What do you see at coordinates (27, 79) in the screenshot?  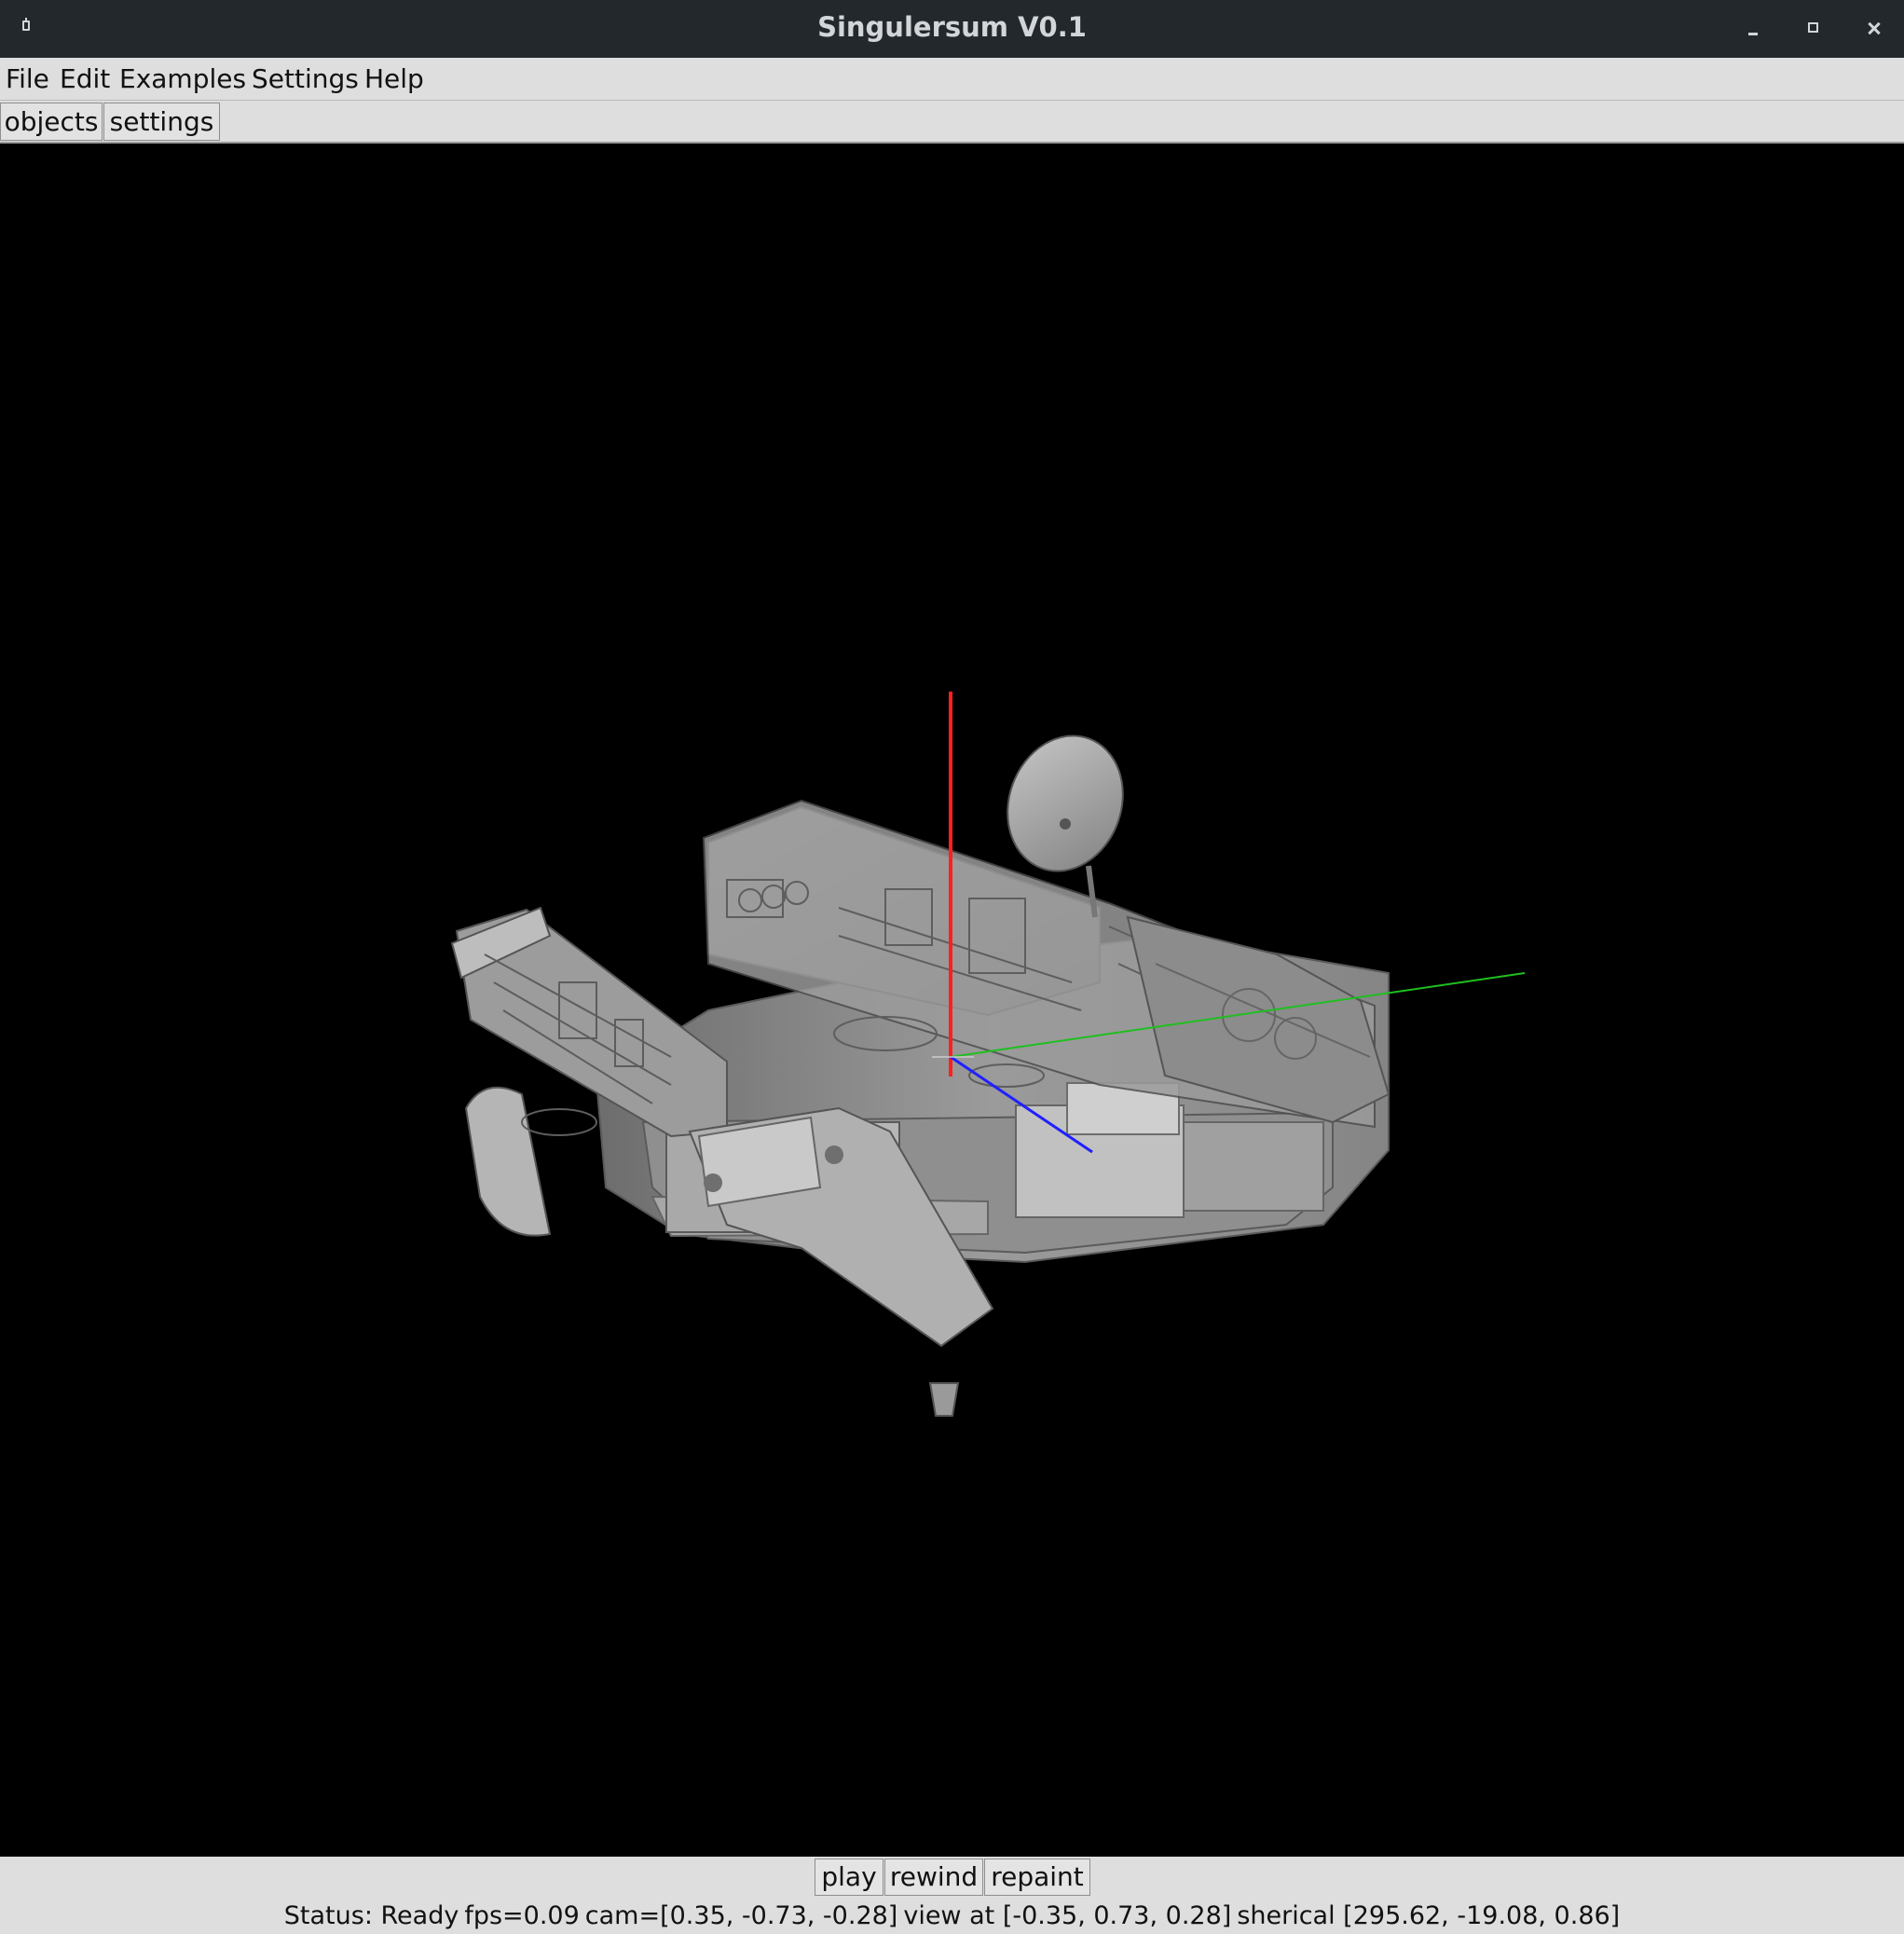 I see `menu-file: File` at bounding box center [27, 79].